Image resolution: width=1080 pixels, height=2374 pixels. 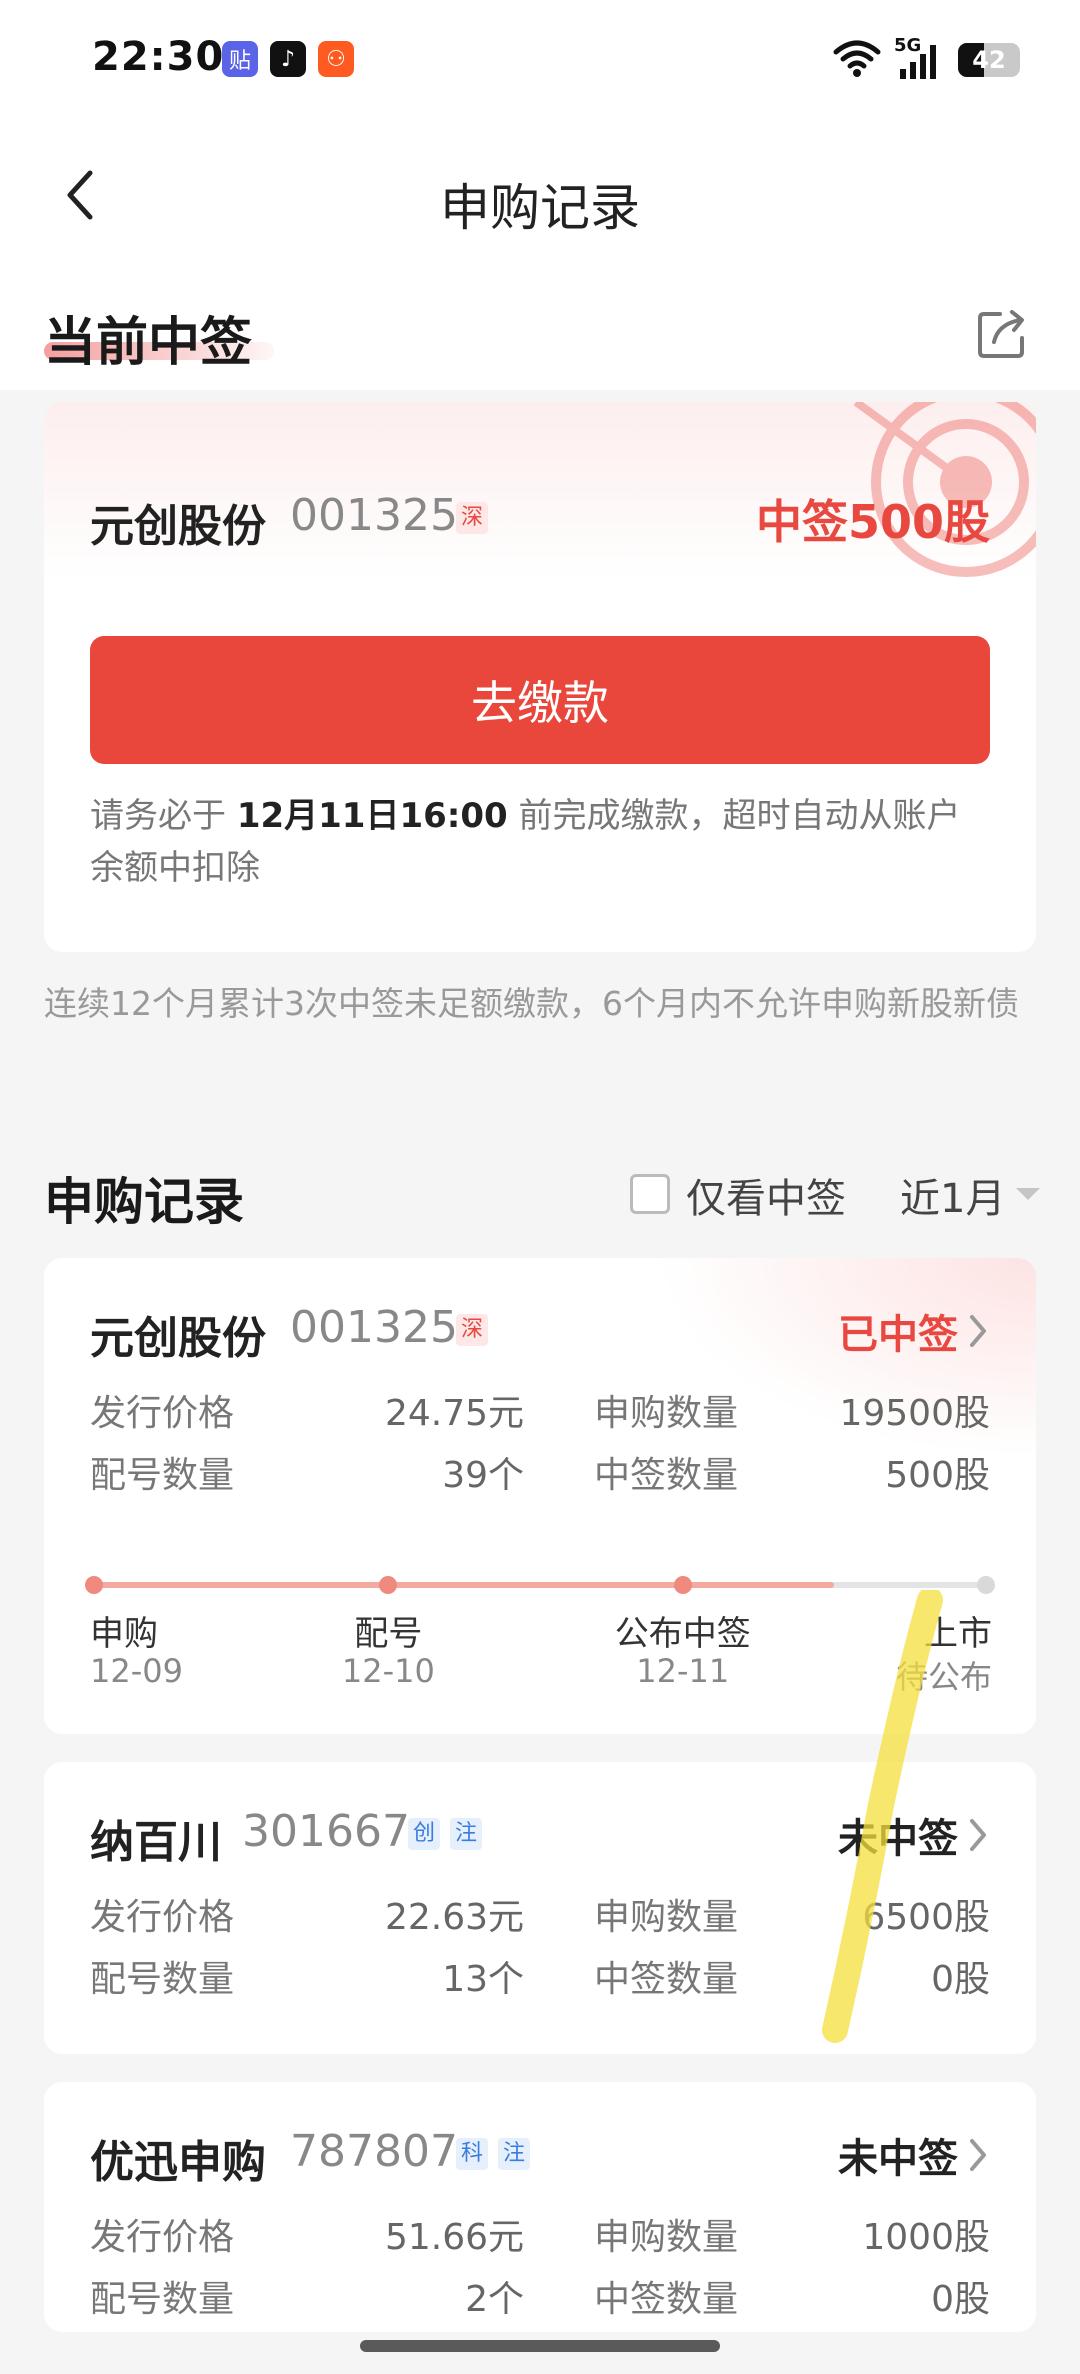 I want to click on status-right: 5G 42, so click(x=926, y=58).